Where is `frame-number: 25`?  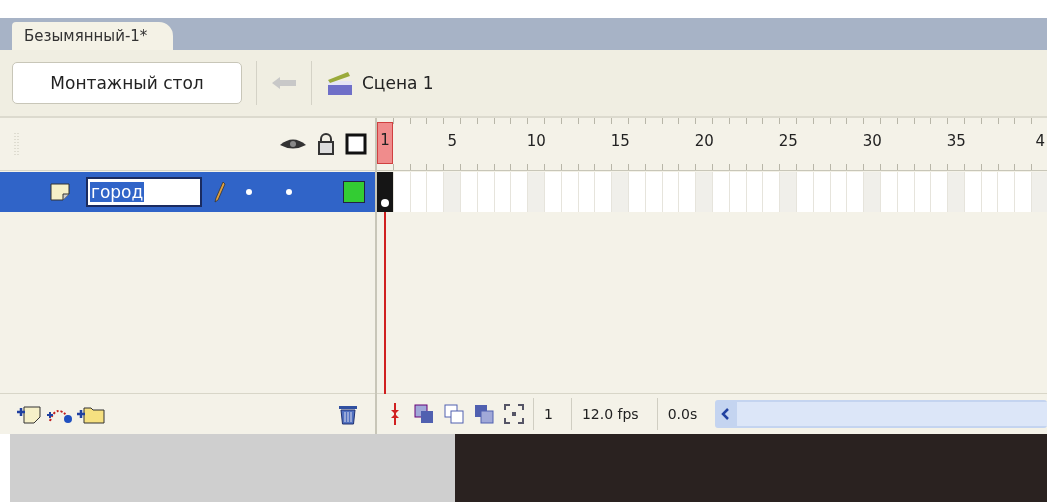 frame-number: 25 is located at coordinates (788, 141).